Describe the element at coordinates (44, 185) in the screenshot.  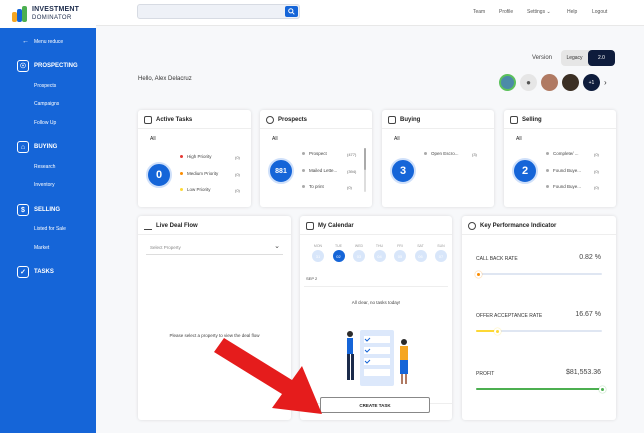
I see `sidebar-item-inventory: Inventory` at that location.